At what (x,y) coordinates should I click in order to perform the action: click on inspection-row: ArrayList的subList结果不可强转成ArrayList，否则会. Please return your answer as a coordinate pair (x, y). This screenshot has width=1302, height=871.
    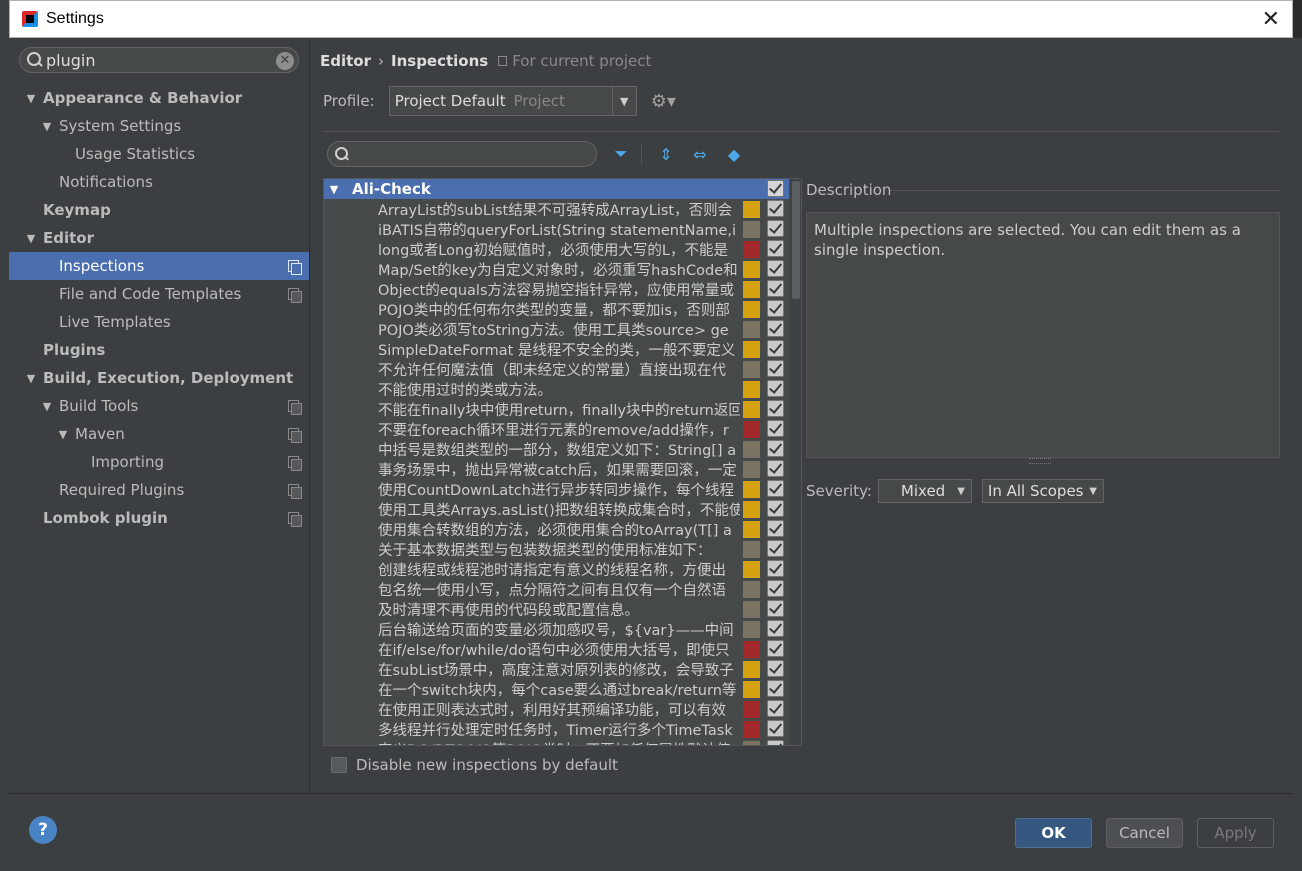
    Looking at the image, I should click on (556, 209).